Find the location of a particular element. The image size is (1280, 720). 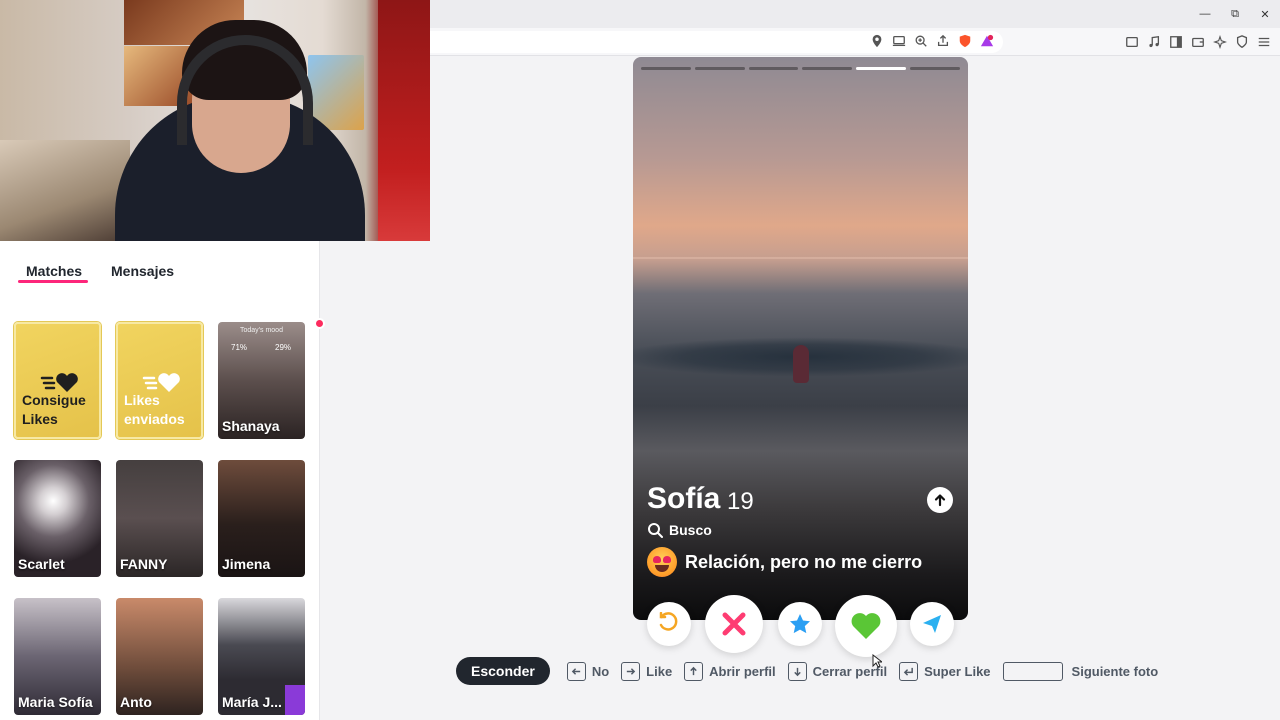

match-card-scarlet: Scarlet is located at coordinates (57, 518).